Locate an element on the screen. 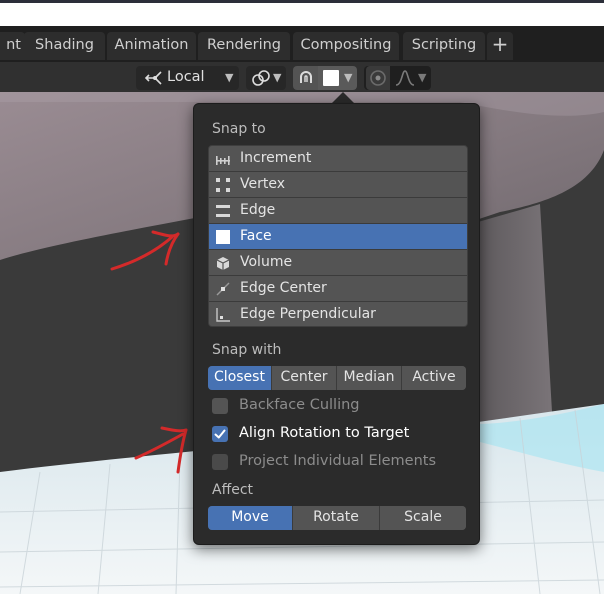  snap-item-label: Volume is located at coordinates (266, 262).